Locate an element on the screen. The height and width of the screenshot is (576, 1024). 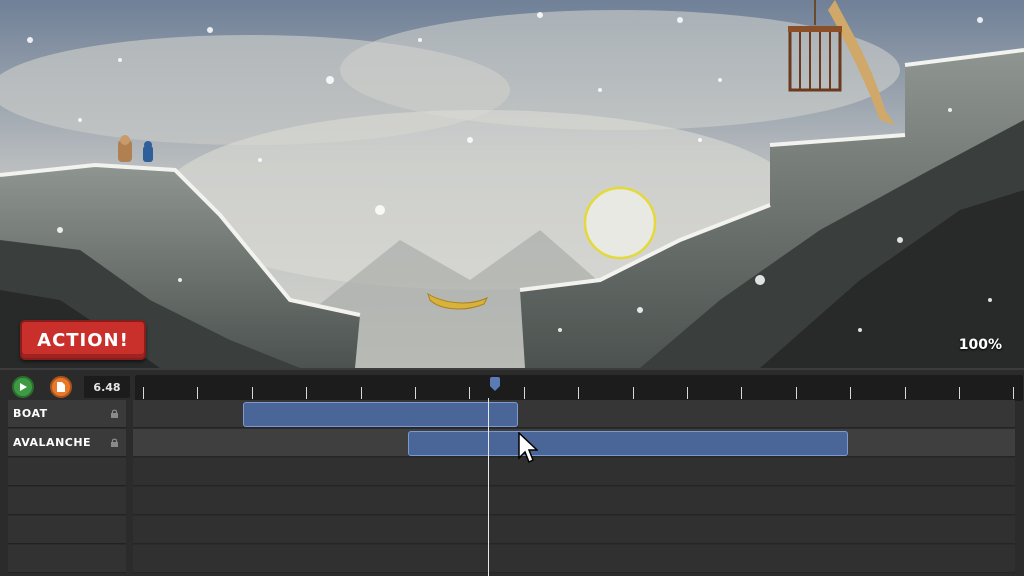
boat-clip is located at coordinates (380, 414).